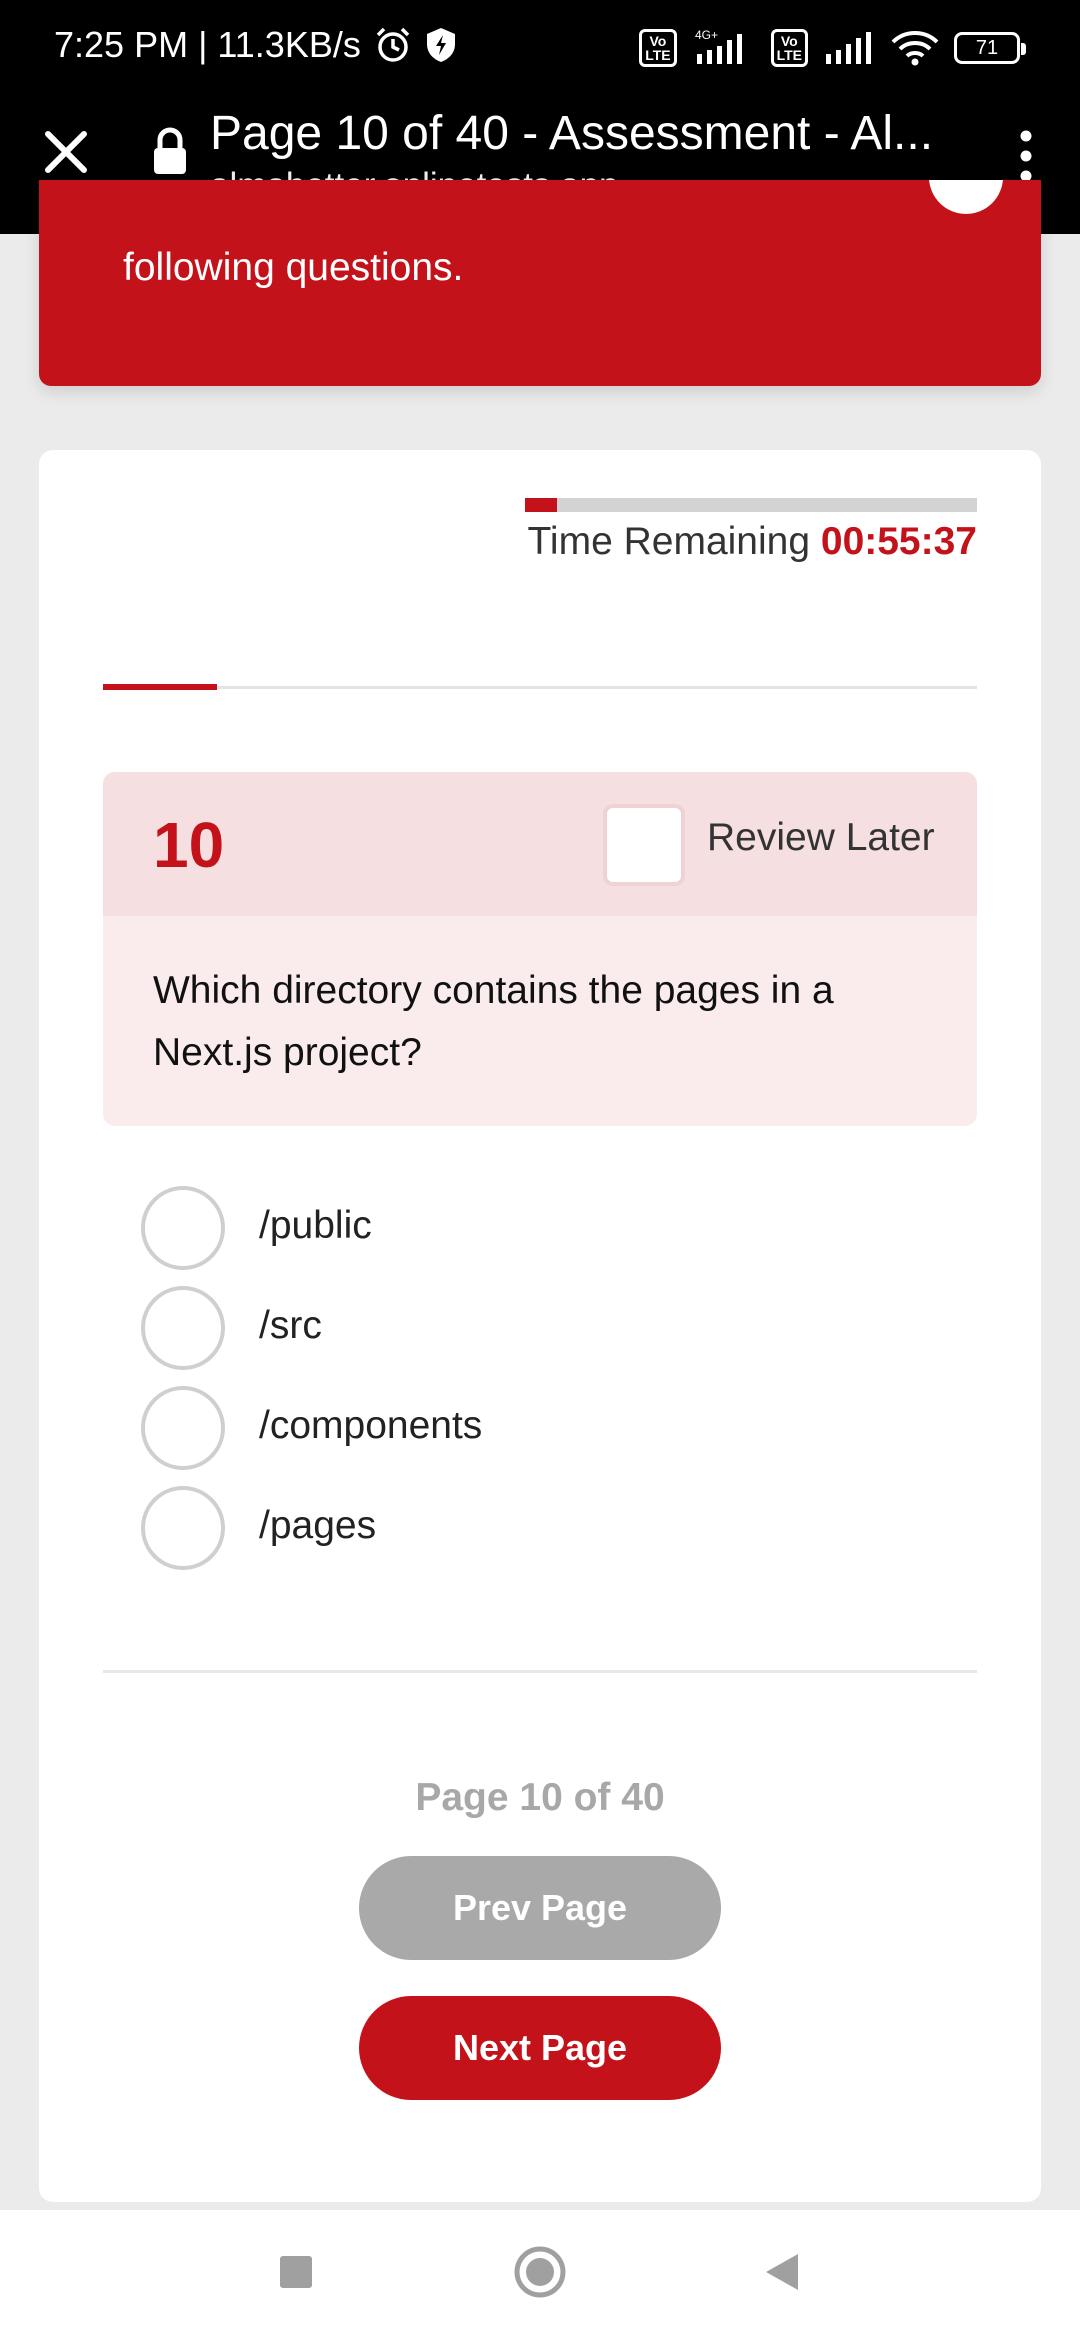  I want to click on option-label: /src, so click(290, 1326).